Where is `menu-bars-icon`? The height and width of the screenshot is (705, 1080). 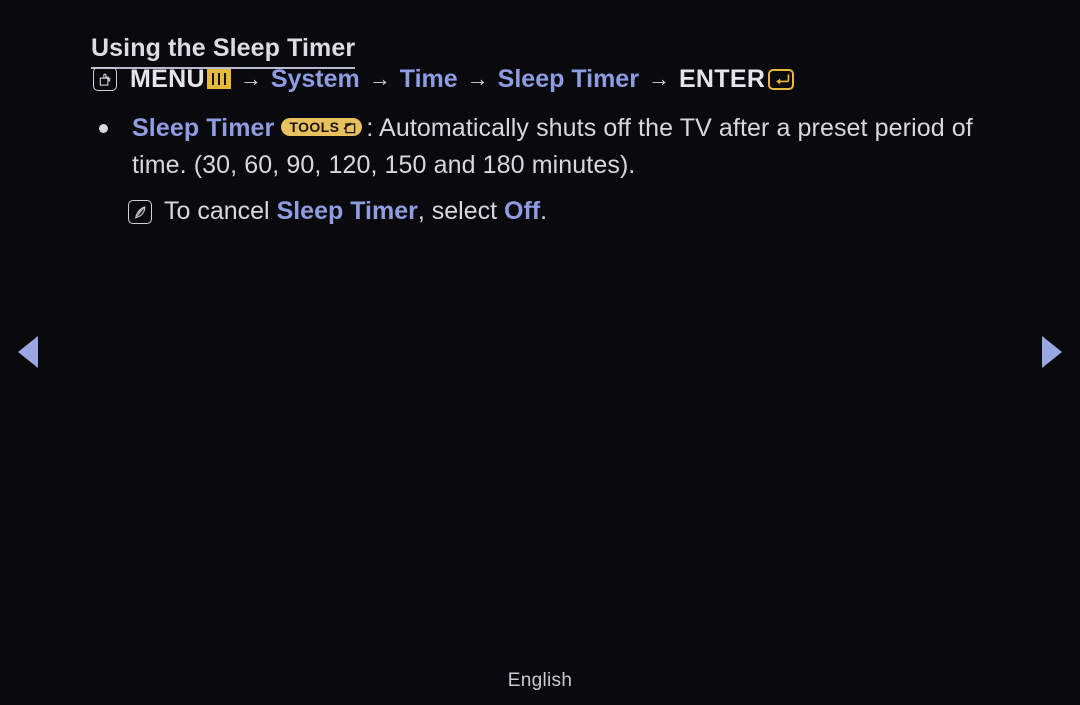 menu-bars-icon is located at coordinates (218, 79).